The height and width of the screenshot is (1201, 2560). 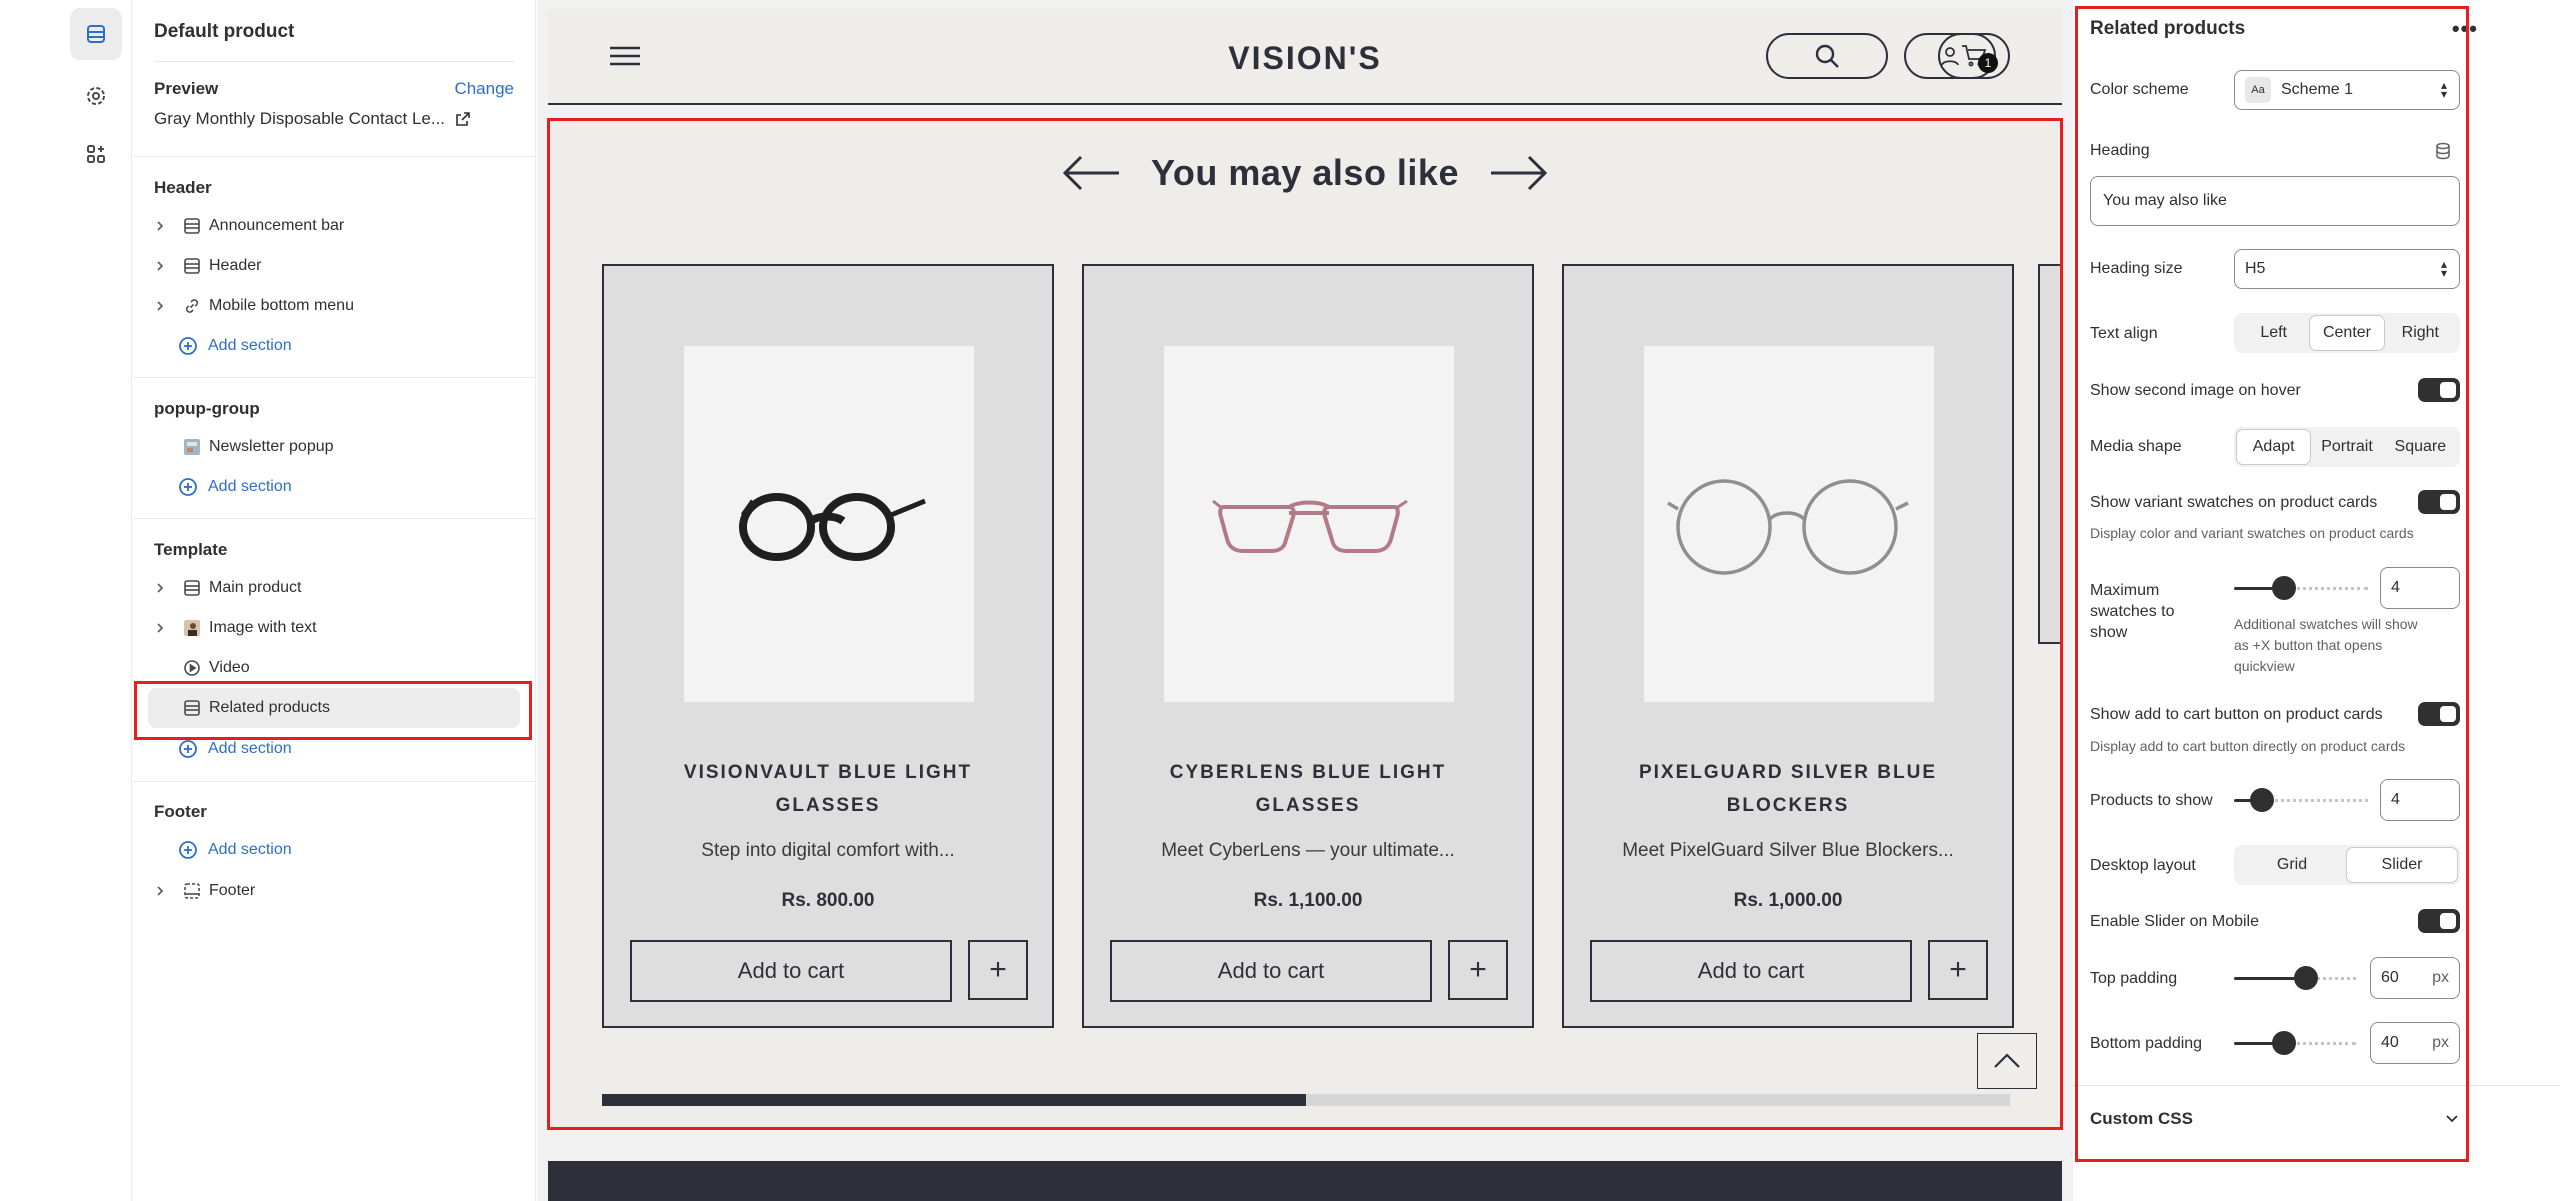 I want to click on add-section-footer: Add section, so click(x=235, y=850).